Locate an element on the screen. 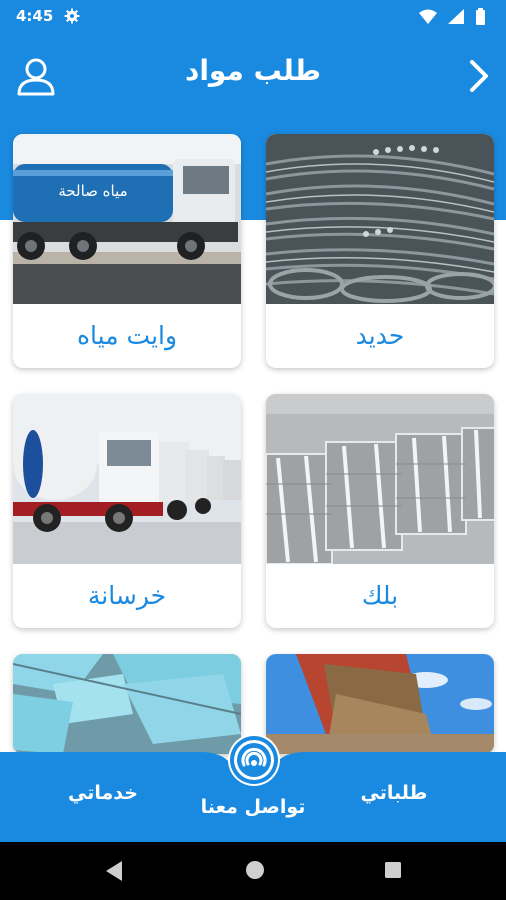 This screenshot has height=900, width=506. chevron-right-icon is located at coordinates (479, 76).